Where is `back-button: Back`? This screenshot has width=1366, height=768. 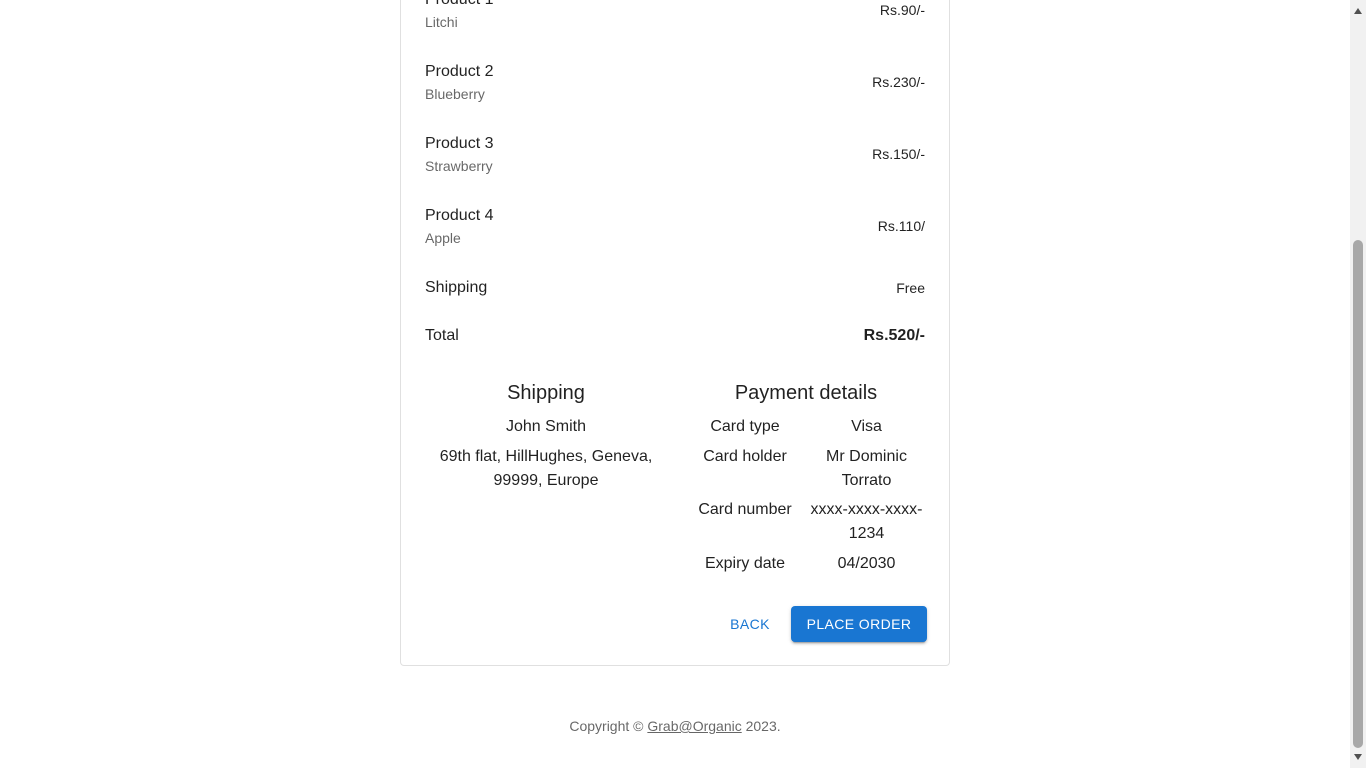
back-button: Back is located at coordinates (750, 624).